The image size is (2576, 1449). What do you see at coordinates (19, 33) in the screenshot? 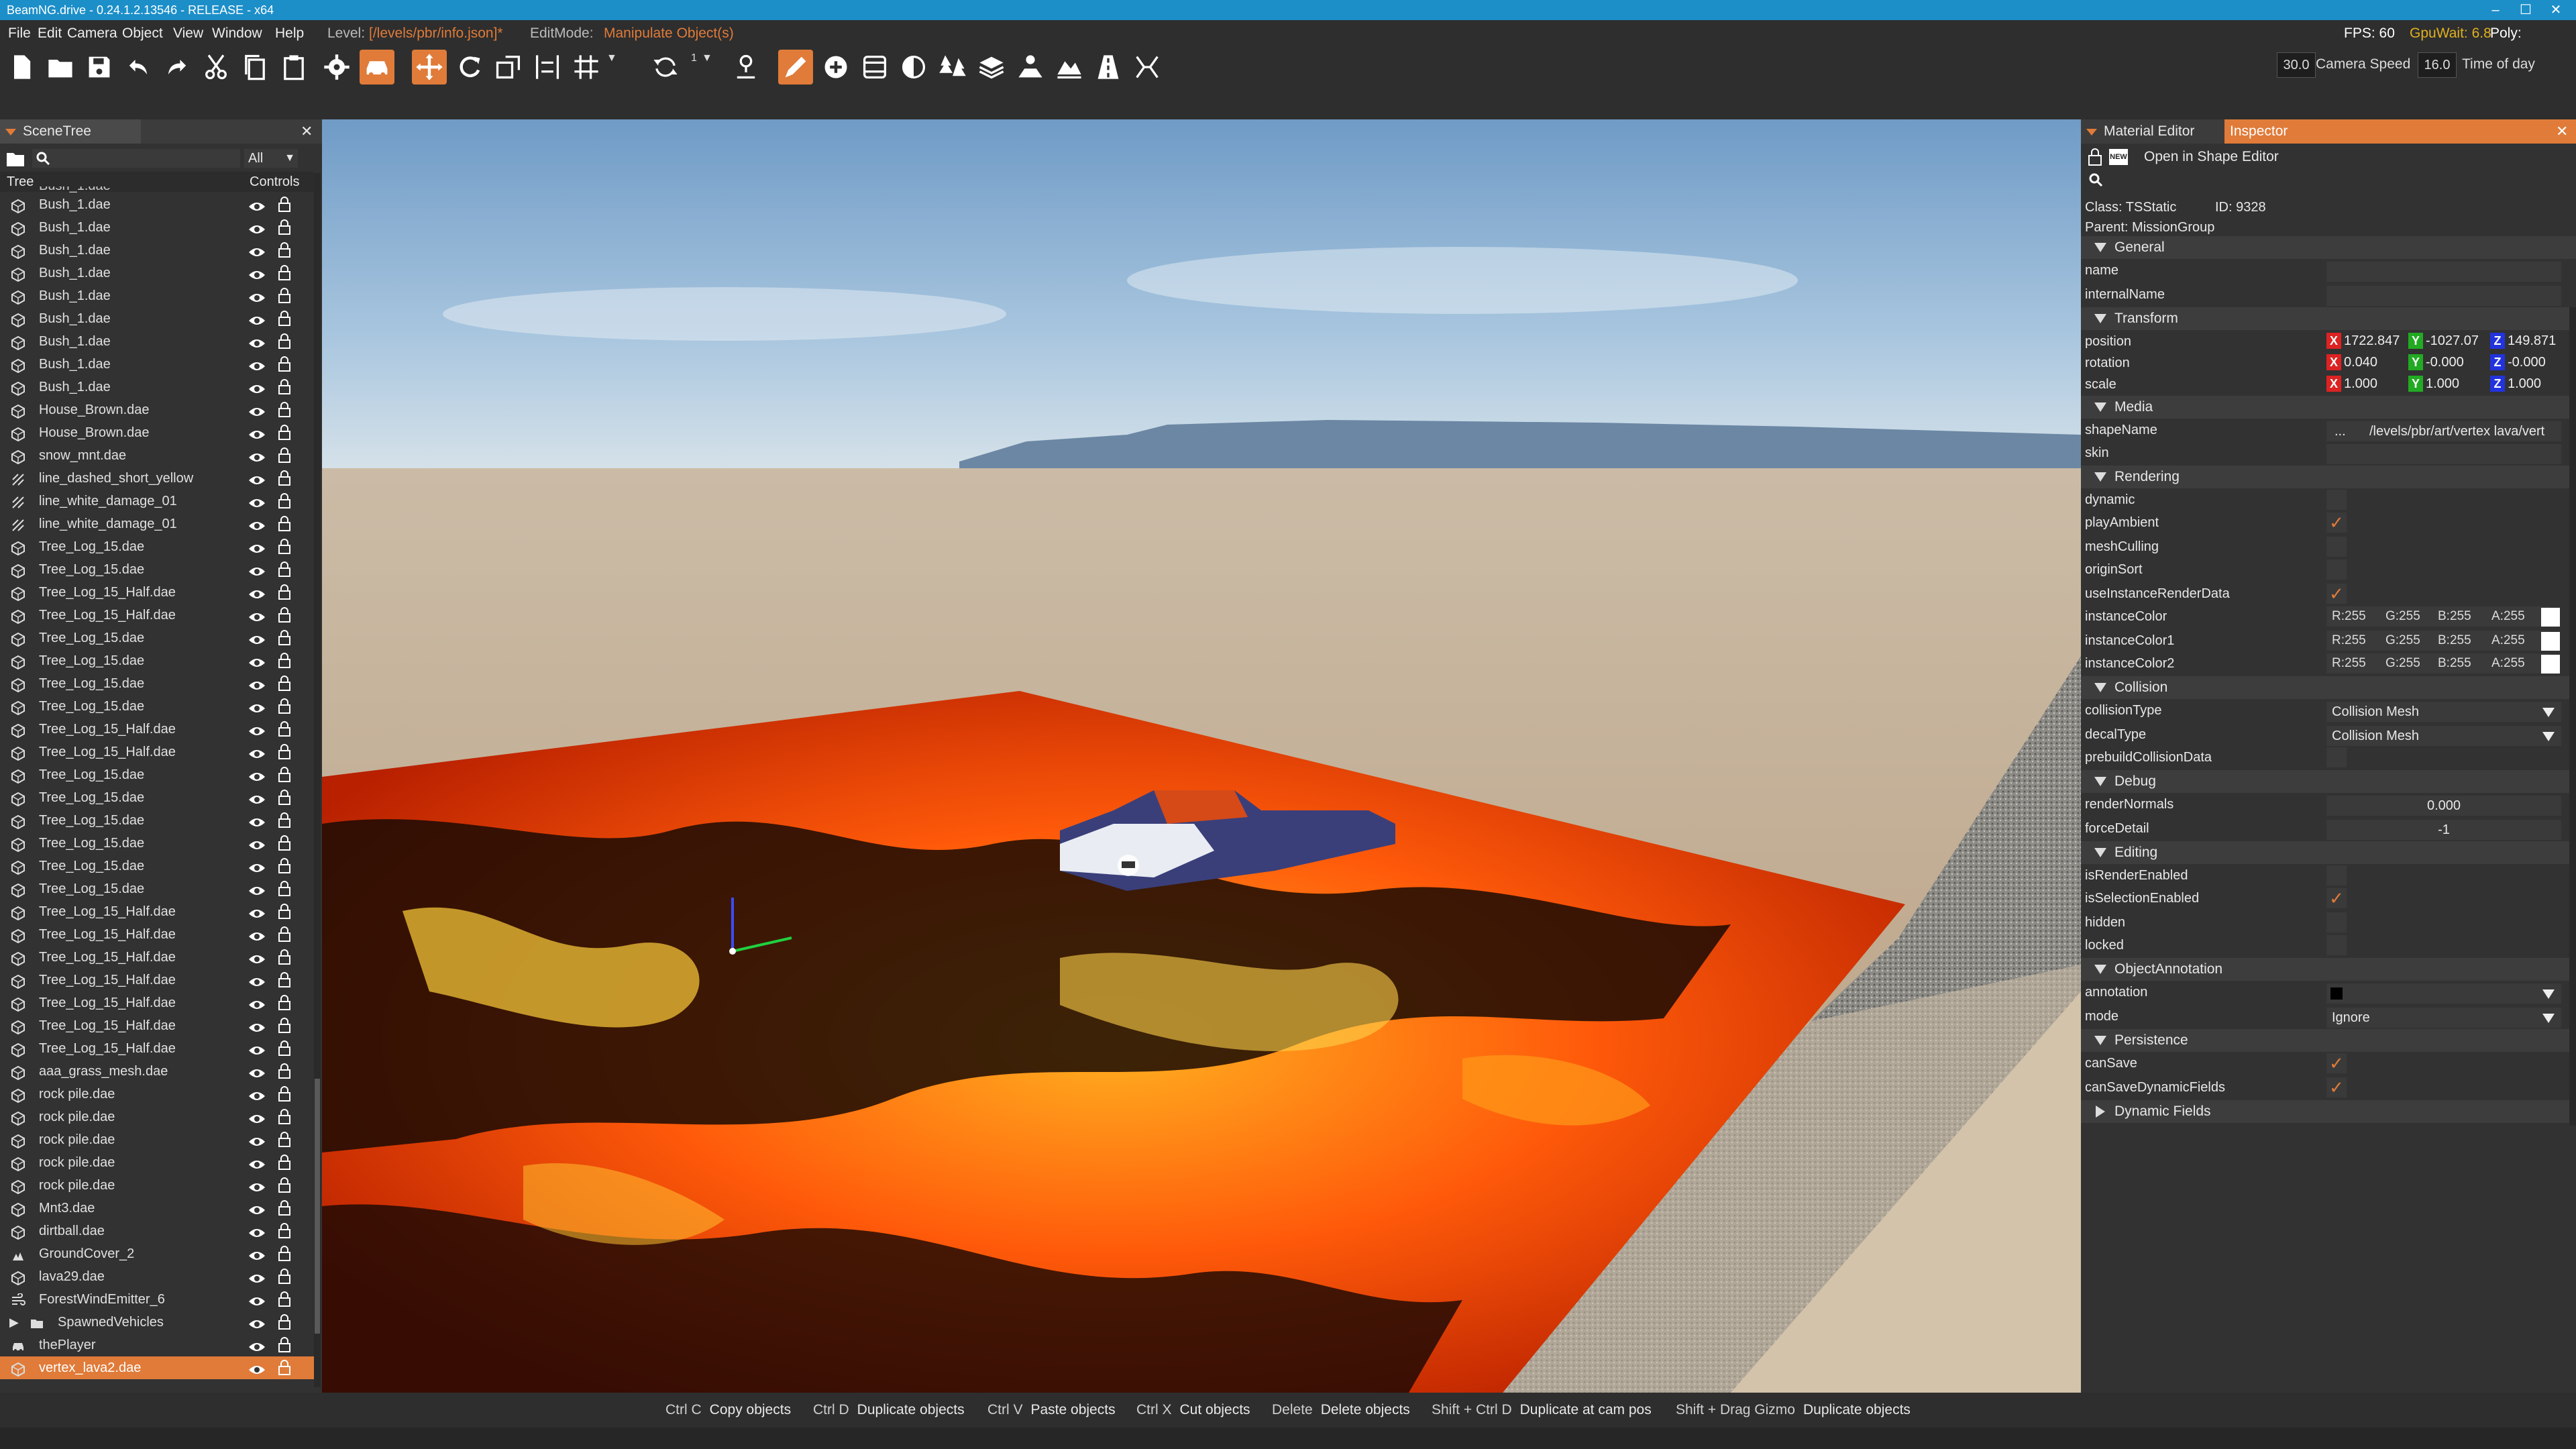
I see `menu-file: File` at bounding box center [19, 33].